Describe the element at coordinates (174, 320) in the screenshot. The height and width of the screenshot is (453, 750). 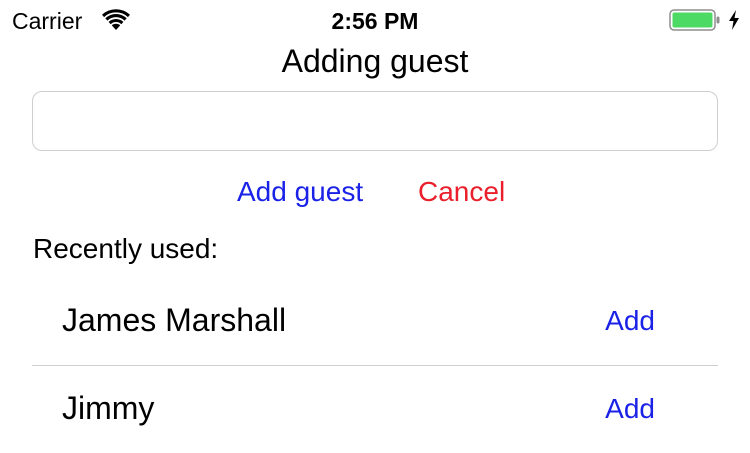
I see `guest-name: James Marshall` at that location.